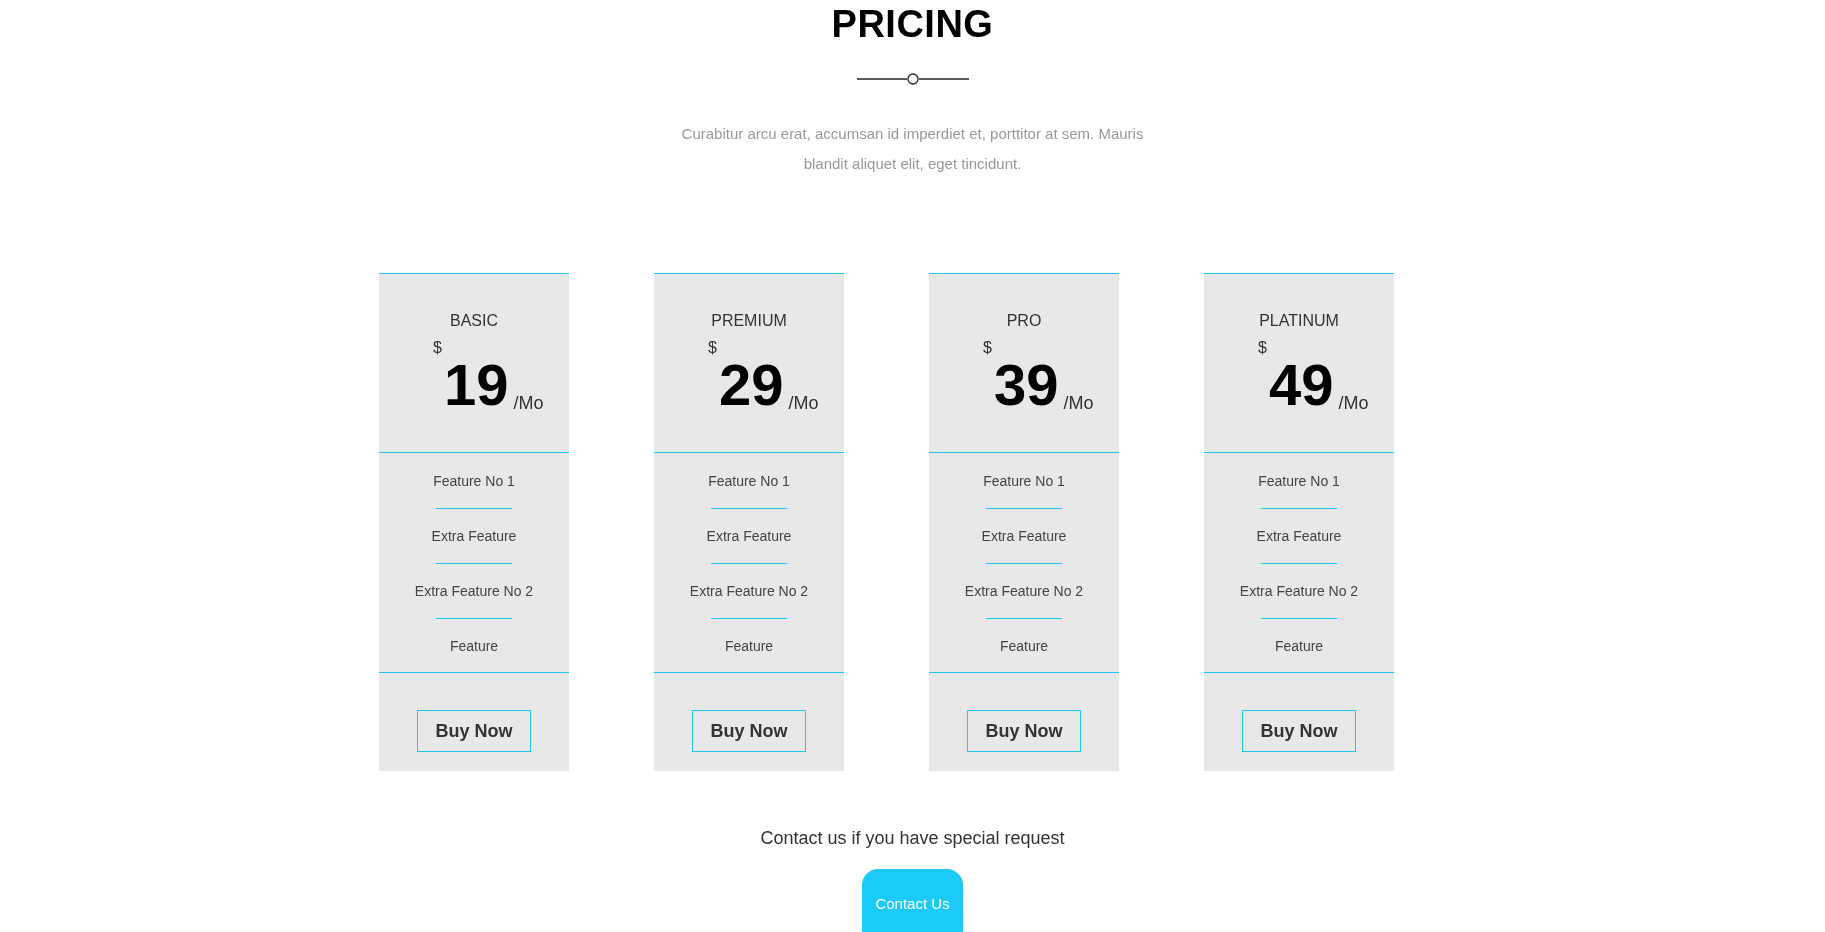  I want to click on price-amount: 49, so click(1301, 385).